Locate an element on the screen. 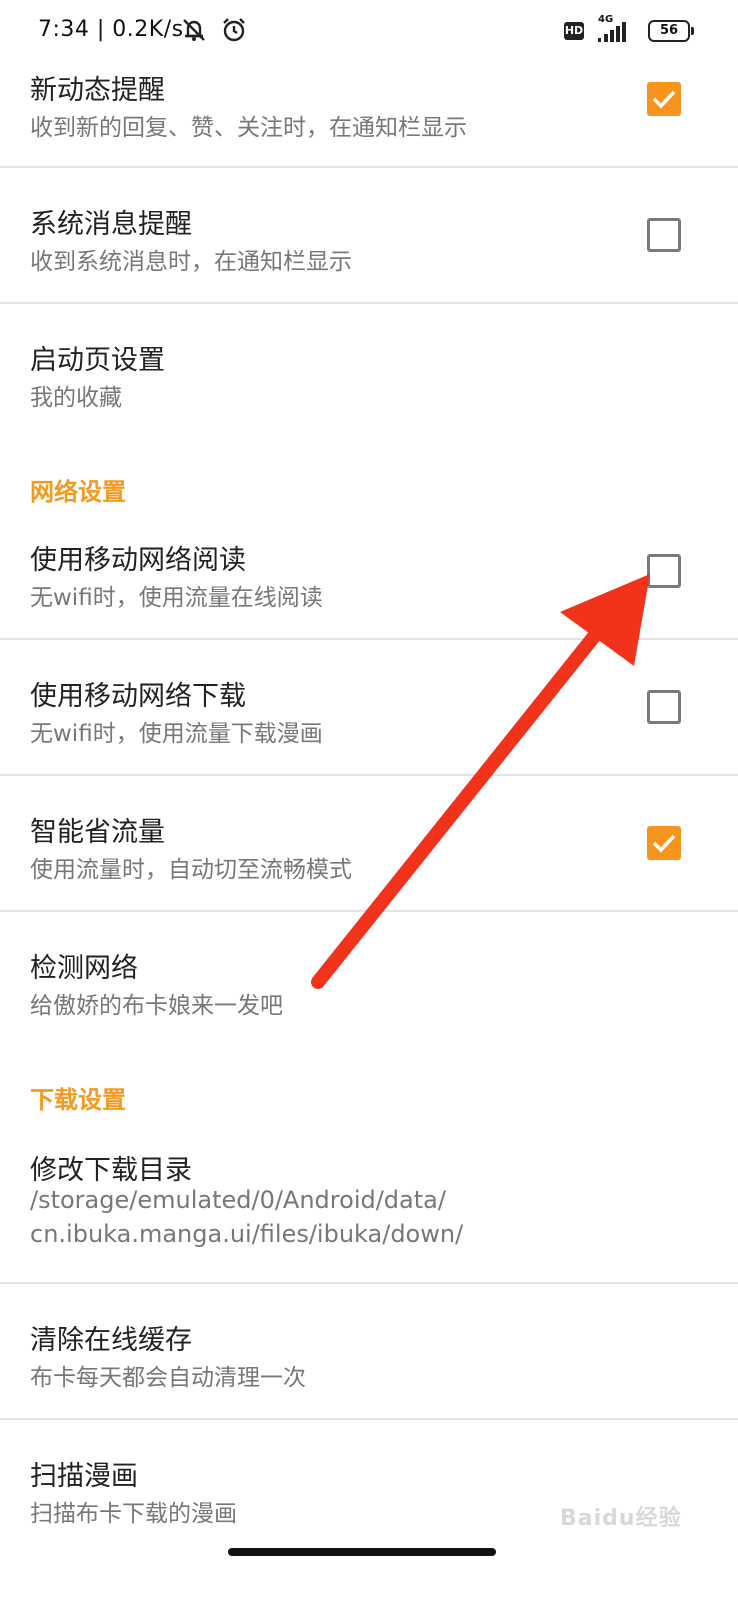  hd-badge: HD is located at coordinates (574, 31).